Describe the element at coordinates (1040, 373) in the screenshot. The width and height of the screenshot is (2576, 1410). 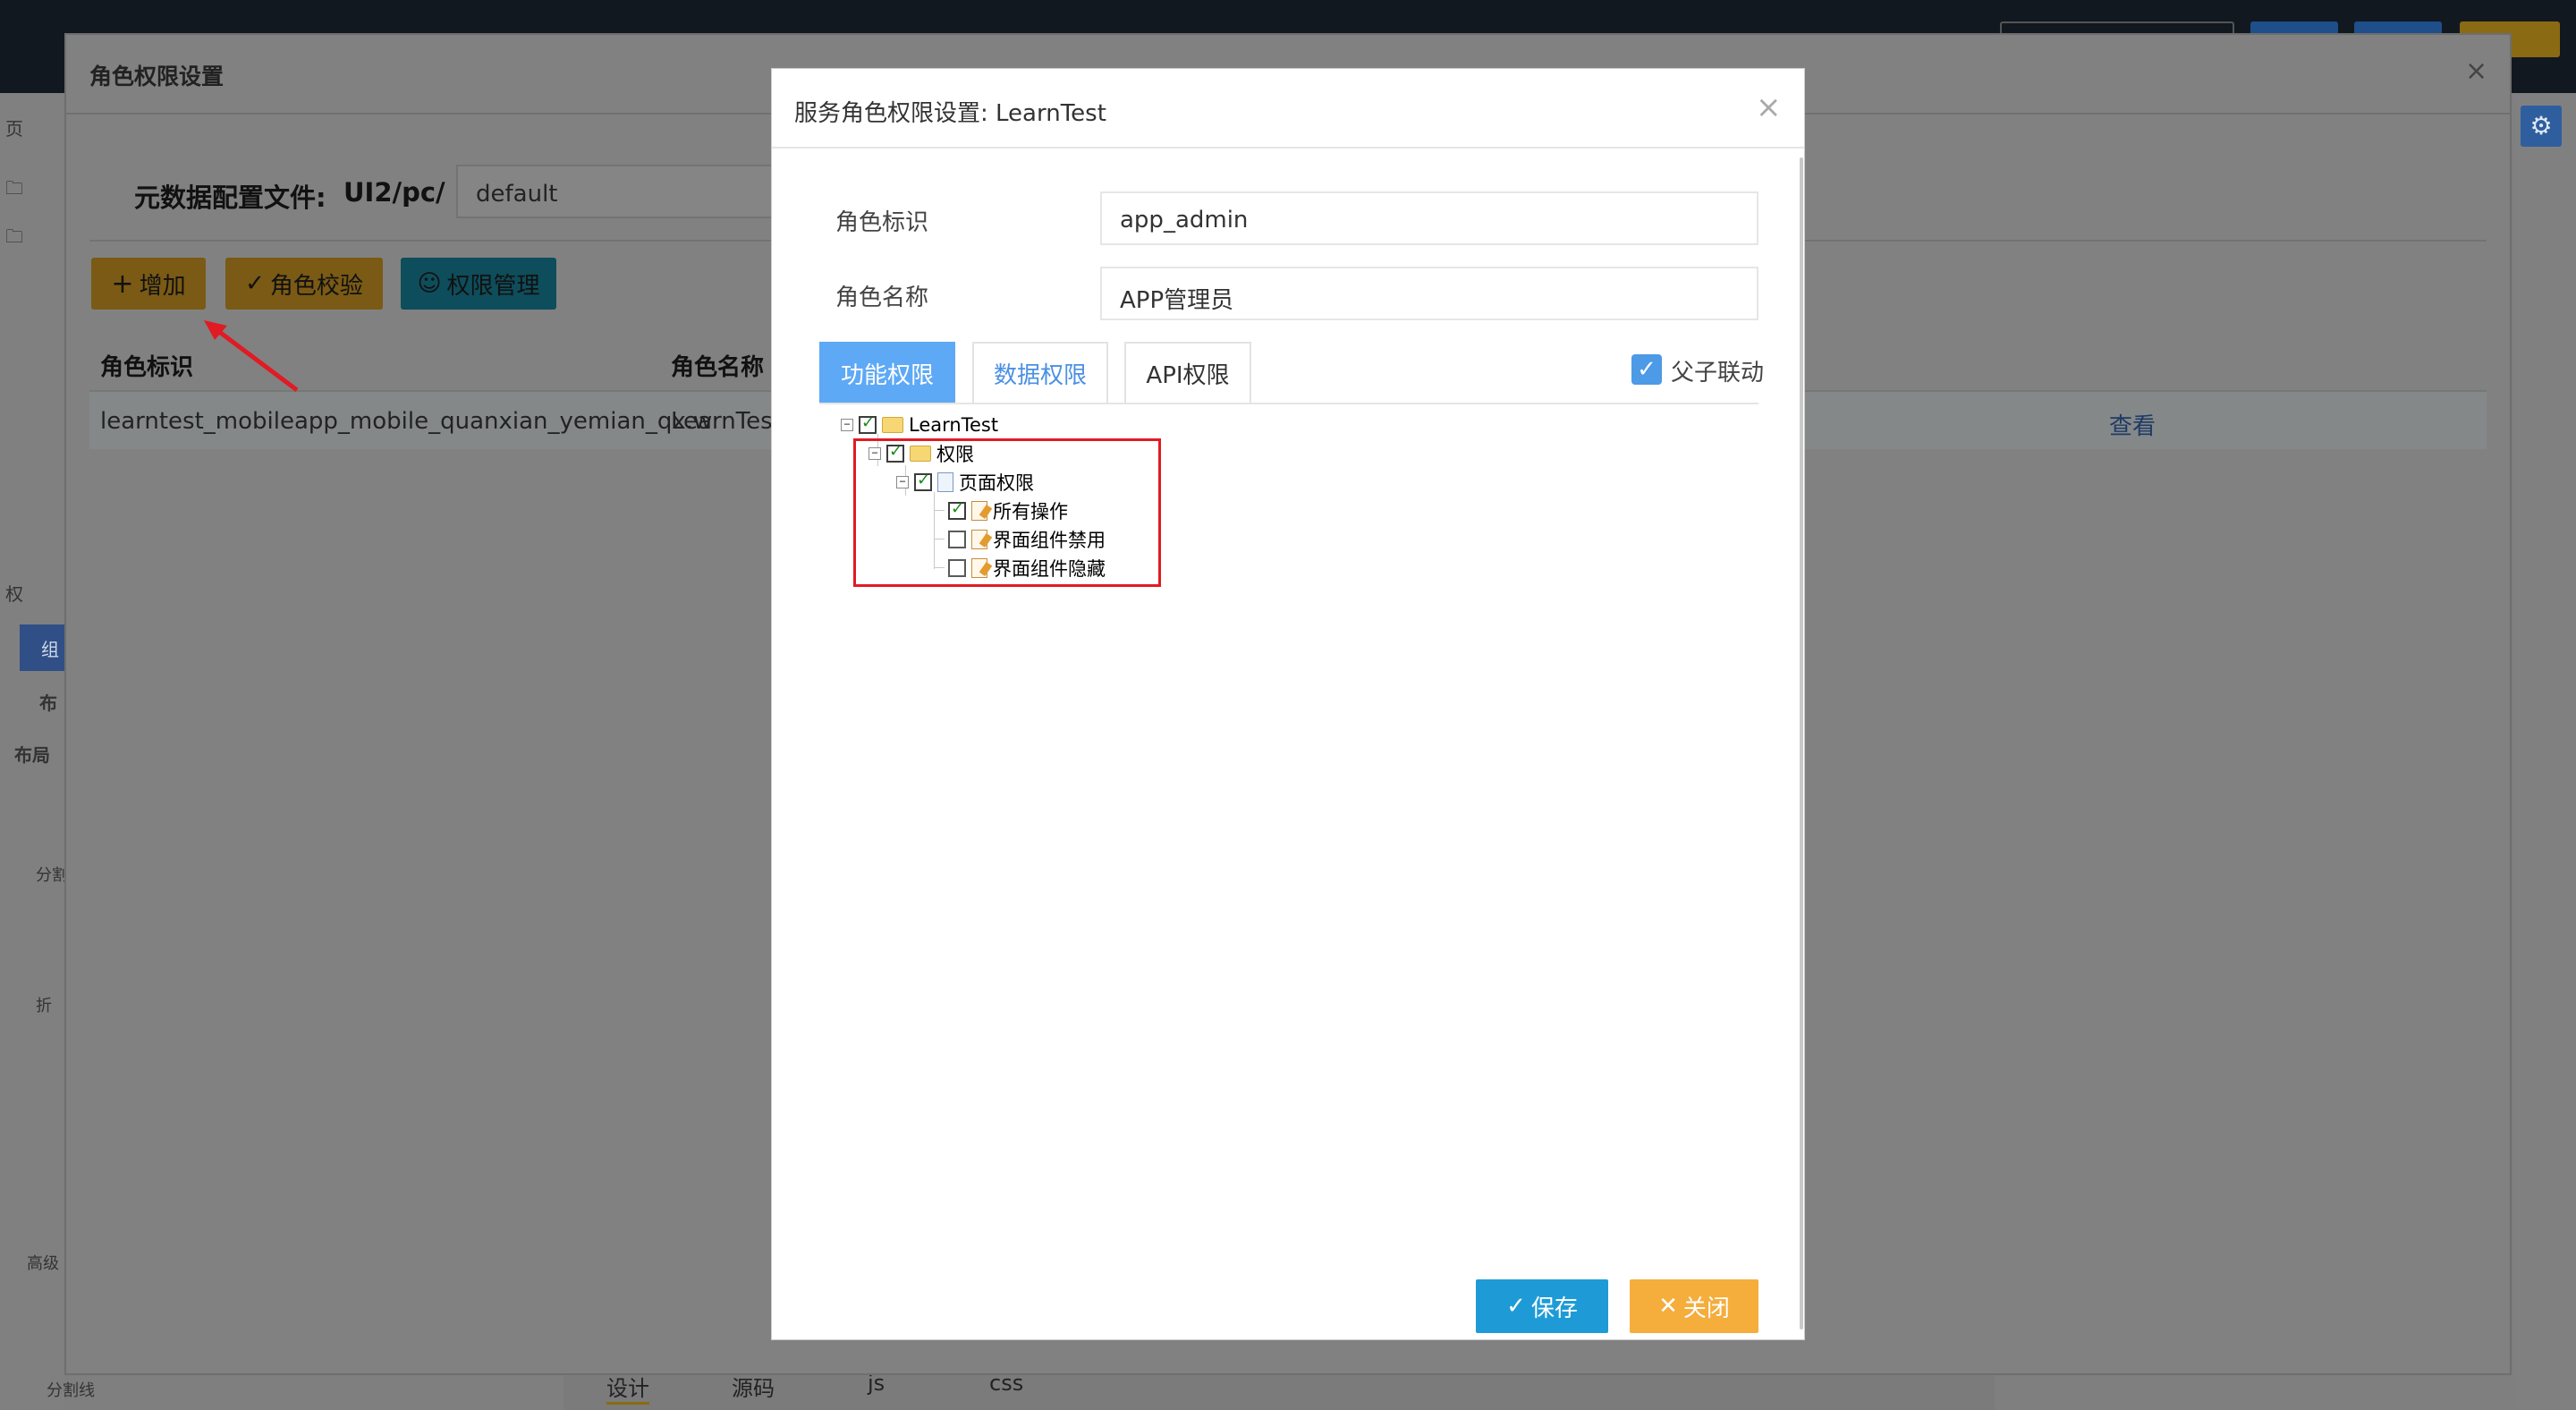
I see `tab-data-permission: 数据权限` at that location.